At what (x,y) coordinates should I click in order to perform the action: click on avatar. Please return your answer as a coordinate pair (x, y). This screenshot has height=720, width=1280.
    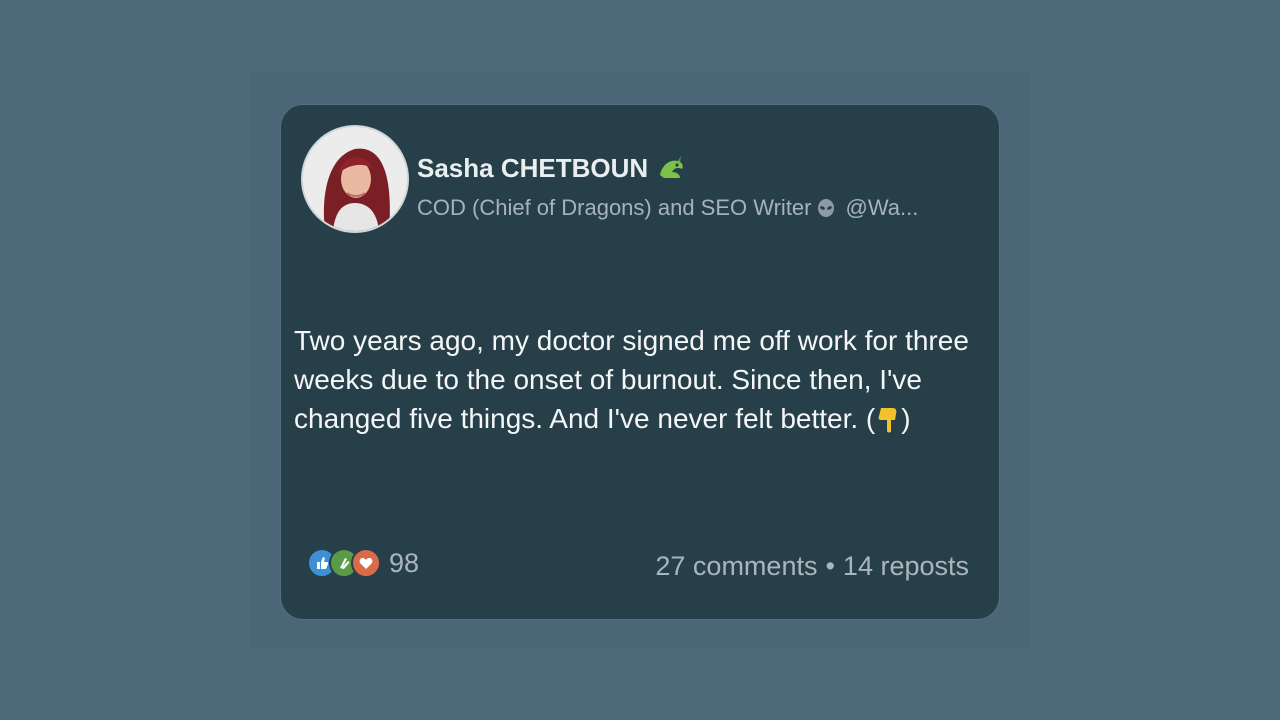
    Looking at the image, I should click on (355, 179).